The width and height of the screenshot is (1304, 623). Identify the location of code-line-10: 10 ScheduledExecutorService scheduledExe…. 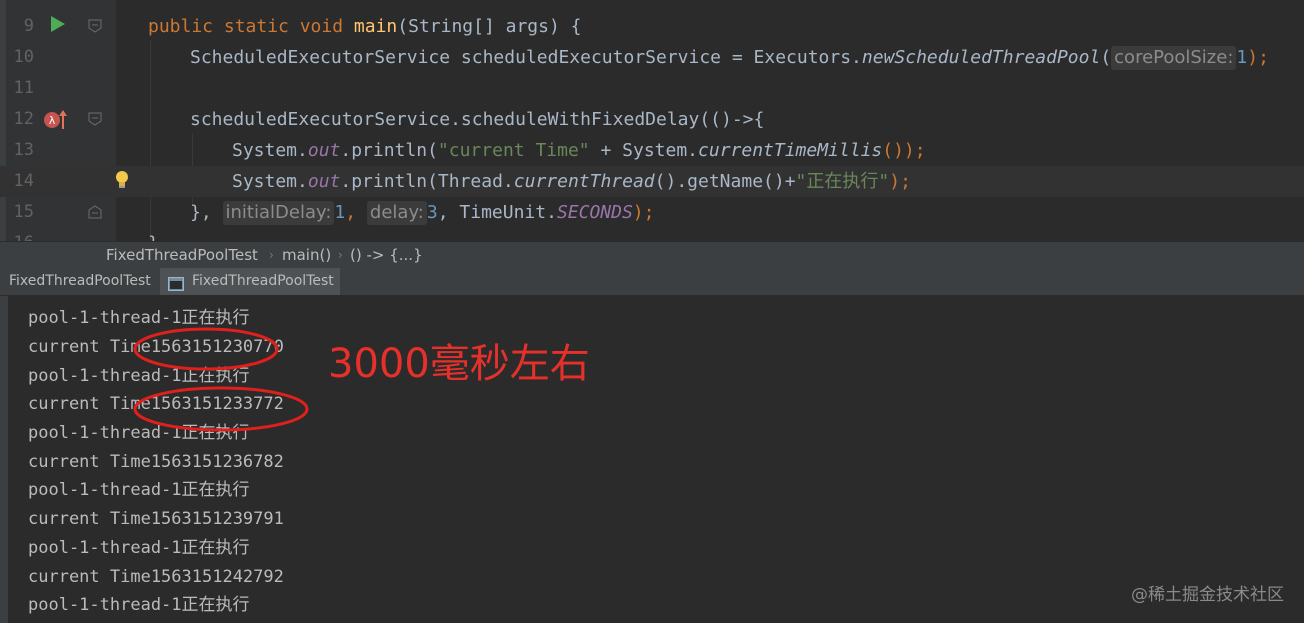
(652, 57).